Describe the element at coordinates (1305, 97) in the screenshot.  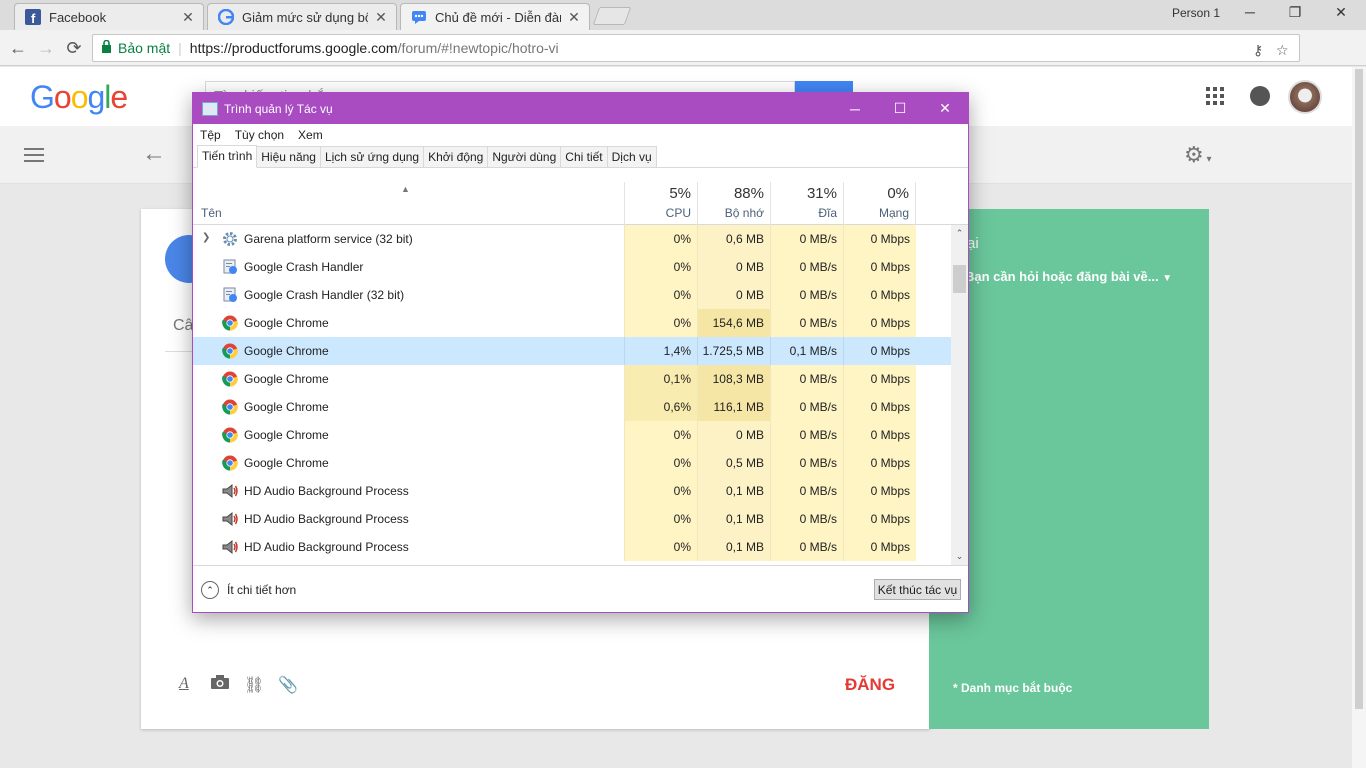
I see `account-avatar` at that location.